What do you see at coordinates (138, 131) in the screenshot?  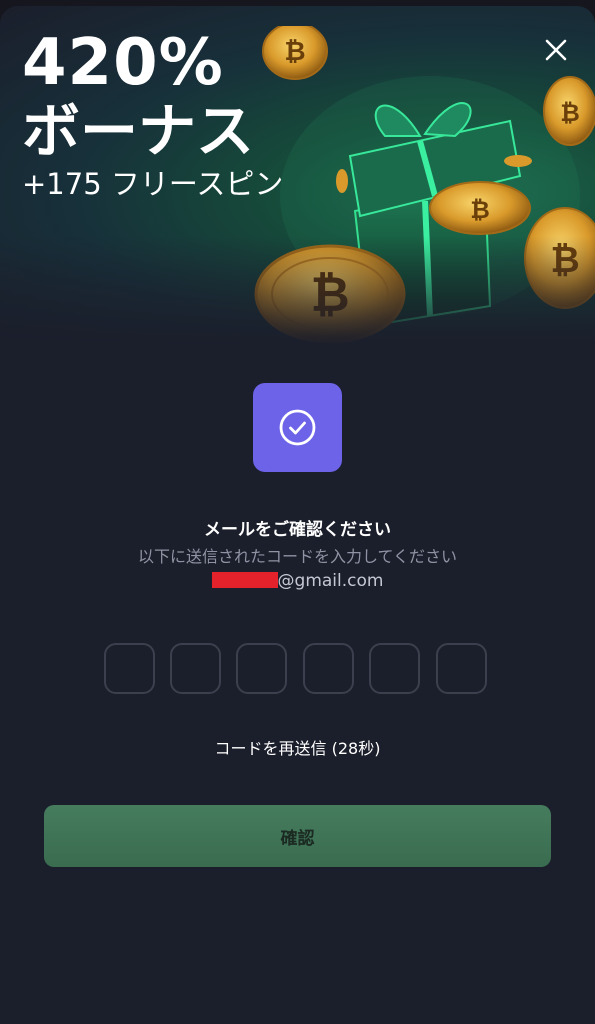 I see `bonus-word: ボーナス` at bounding box center [138, 131].